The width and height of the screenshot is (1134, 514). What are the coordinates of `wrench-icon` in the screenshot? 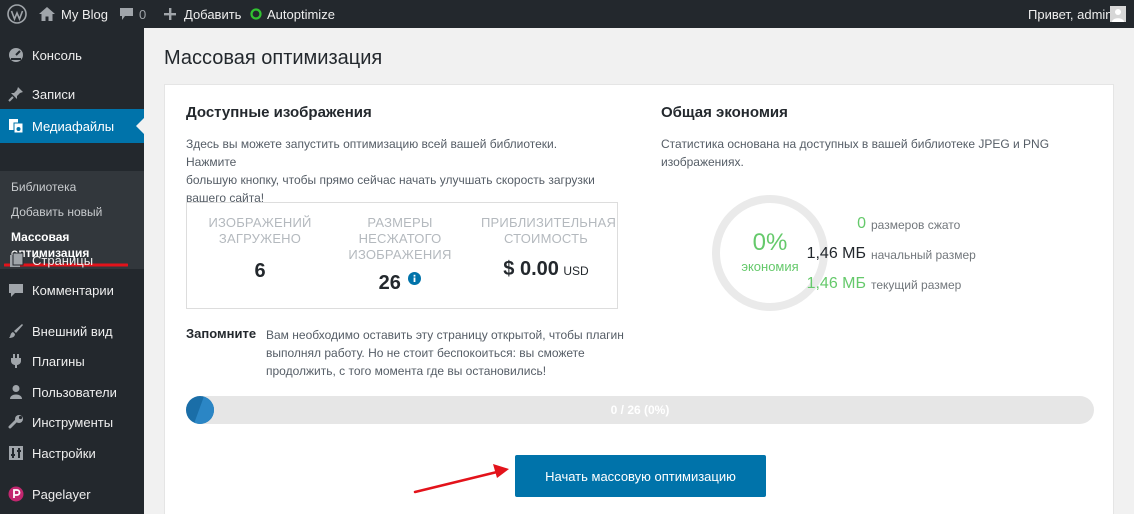 It's located at (16, 422).